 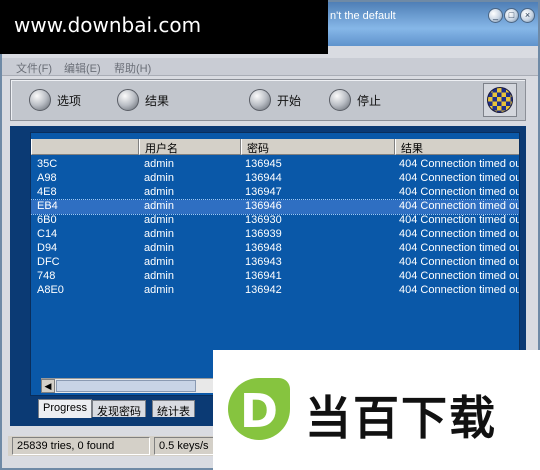 What do you see at coordinates (263, 192) in the screenshot?
I see `cell-pass: 136947` at bounding box center [263, 192].